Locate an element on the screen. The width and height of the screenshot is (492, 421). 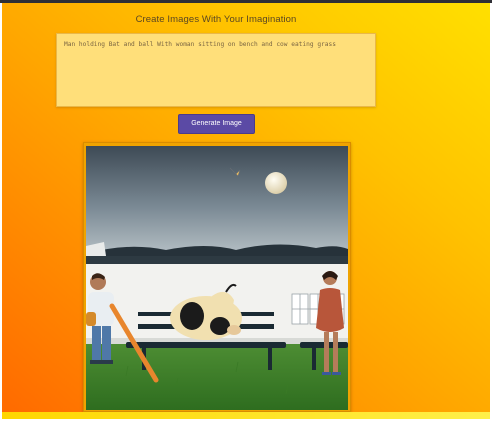
page-title: Create Images With Your Imagination is located at coordinates (216, 19).